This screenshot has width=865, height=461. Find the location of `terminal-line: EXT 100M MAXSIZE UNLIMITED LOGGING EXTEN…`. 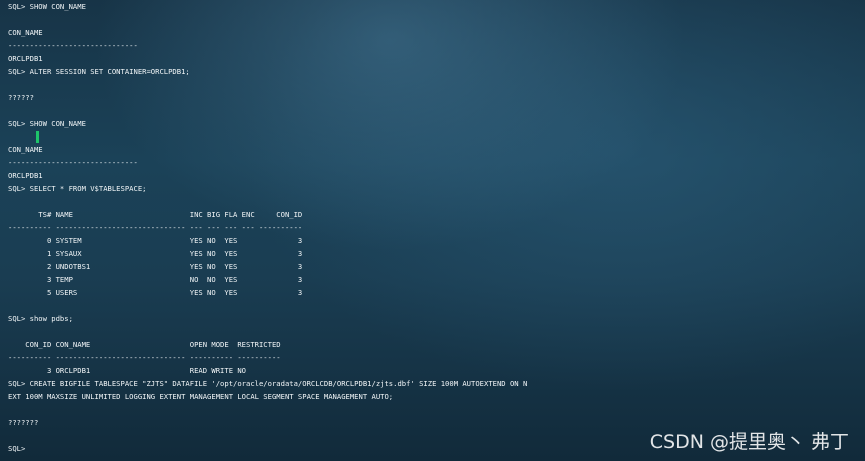

terminal-line: EXT 100M MAXSIZE UNLIMITED LOGGING EXTEN… is located at coordinates (201, 396).